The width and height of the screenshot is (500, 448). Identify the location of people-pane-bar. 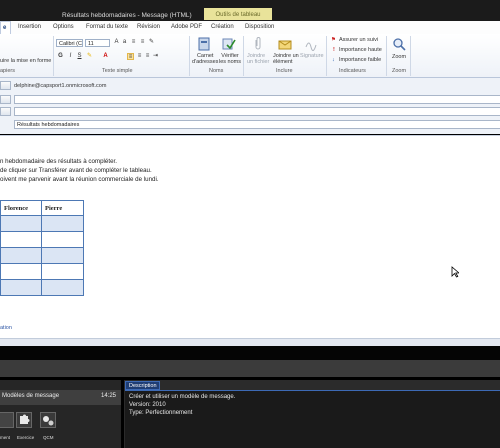
(250, 342).